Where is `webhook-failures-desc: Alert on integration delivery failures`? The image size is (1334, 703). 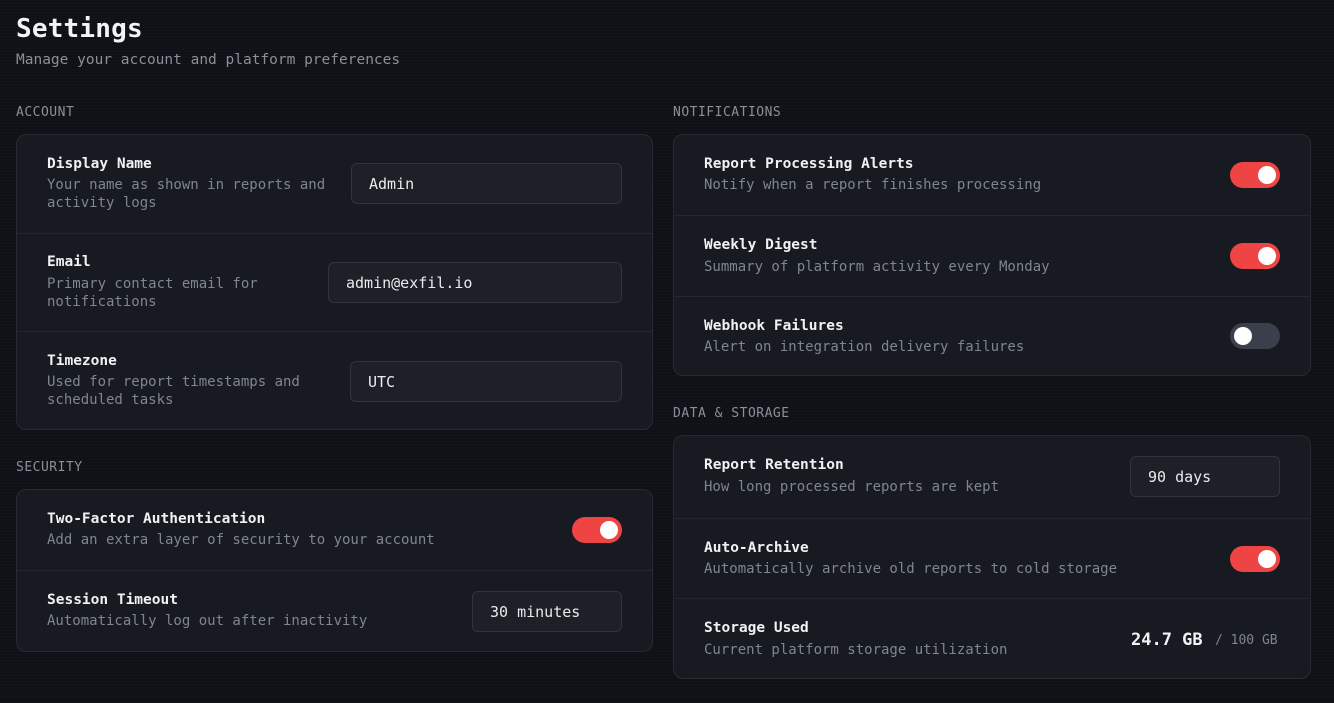
webhook-failures-desc: Alert on integration delivery failures is located at coordinates (864, 347).